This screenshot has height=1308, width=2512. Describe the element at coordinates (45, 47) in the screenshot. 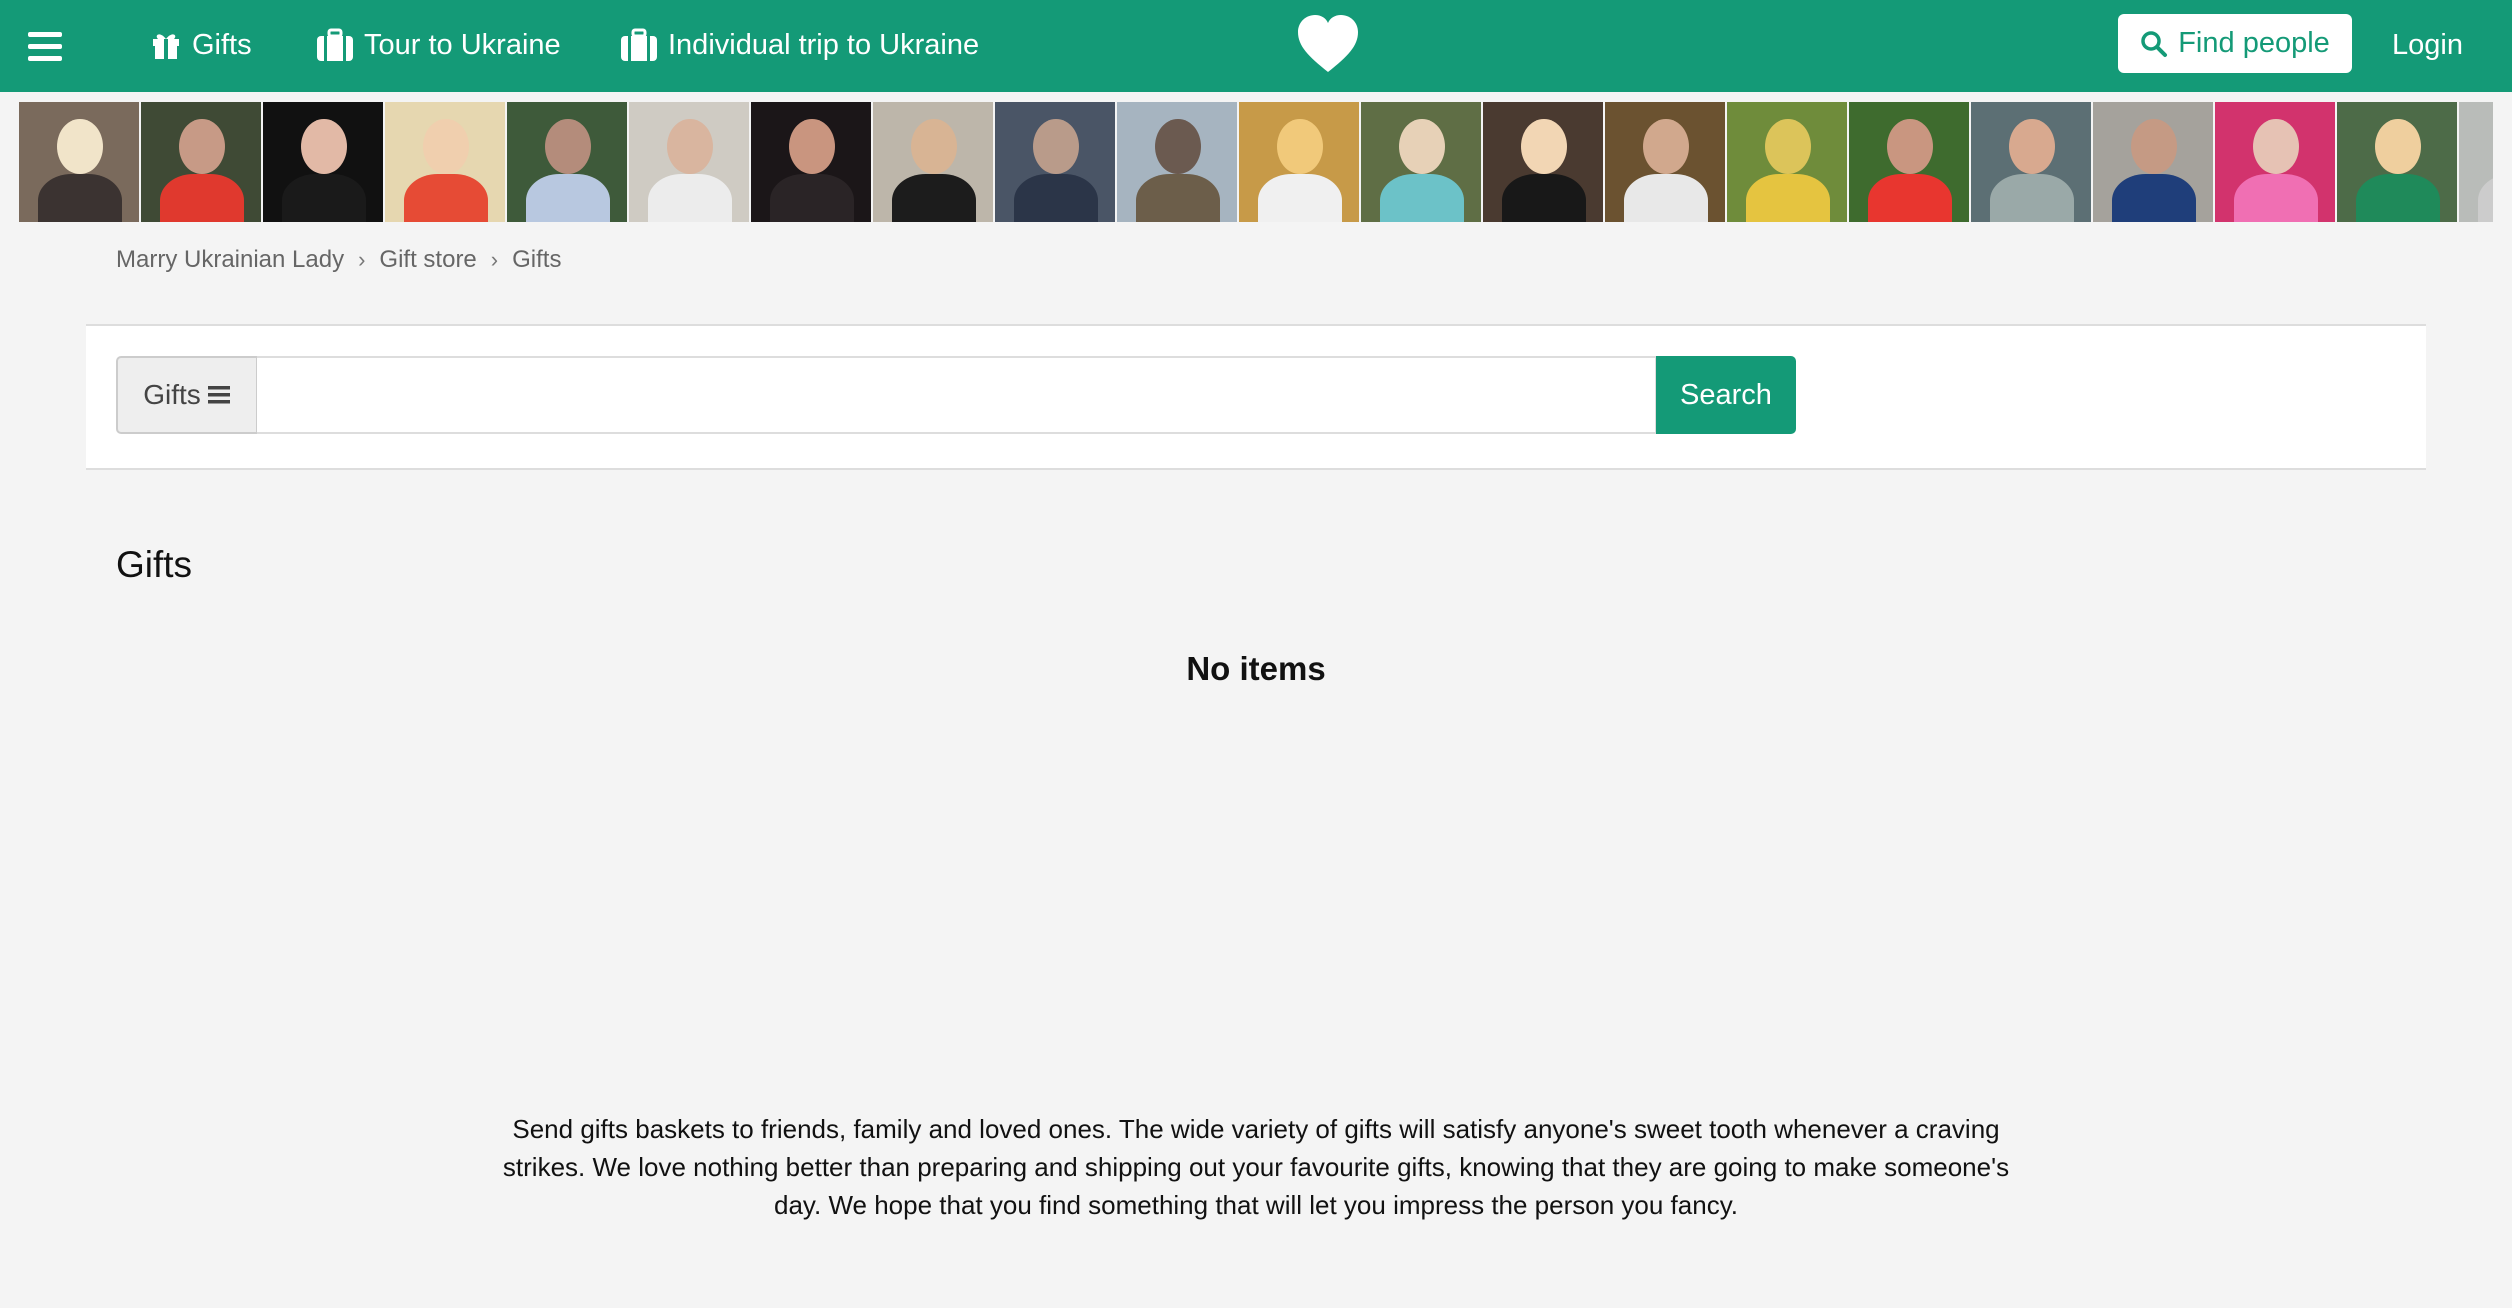

I see `menu-icon` at that location.